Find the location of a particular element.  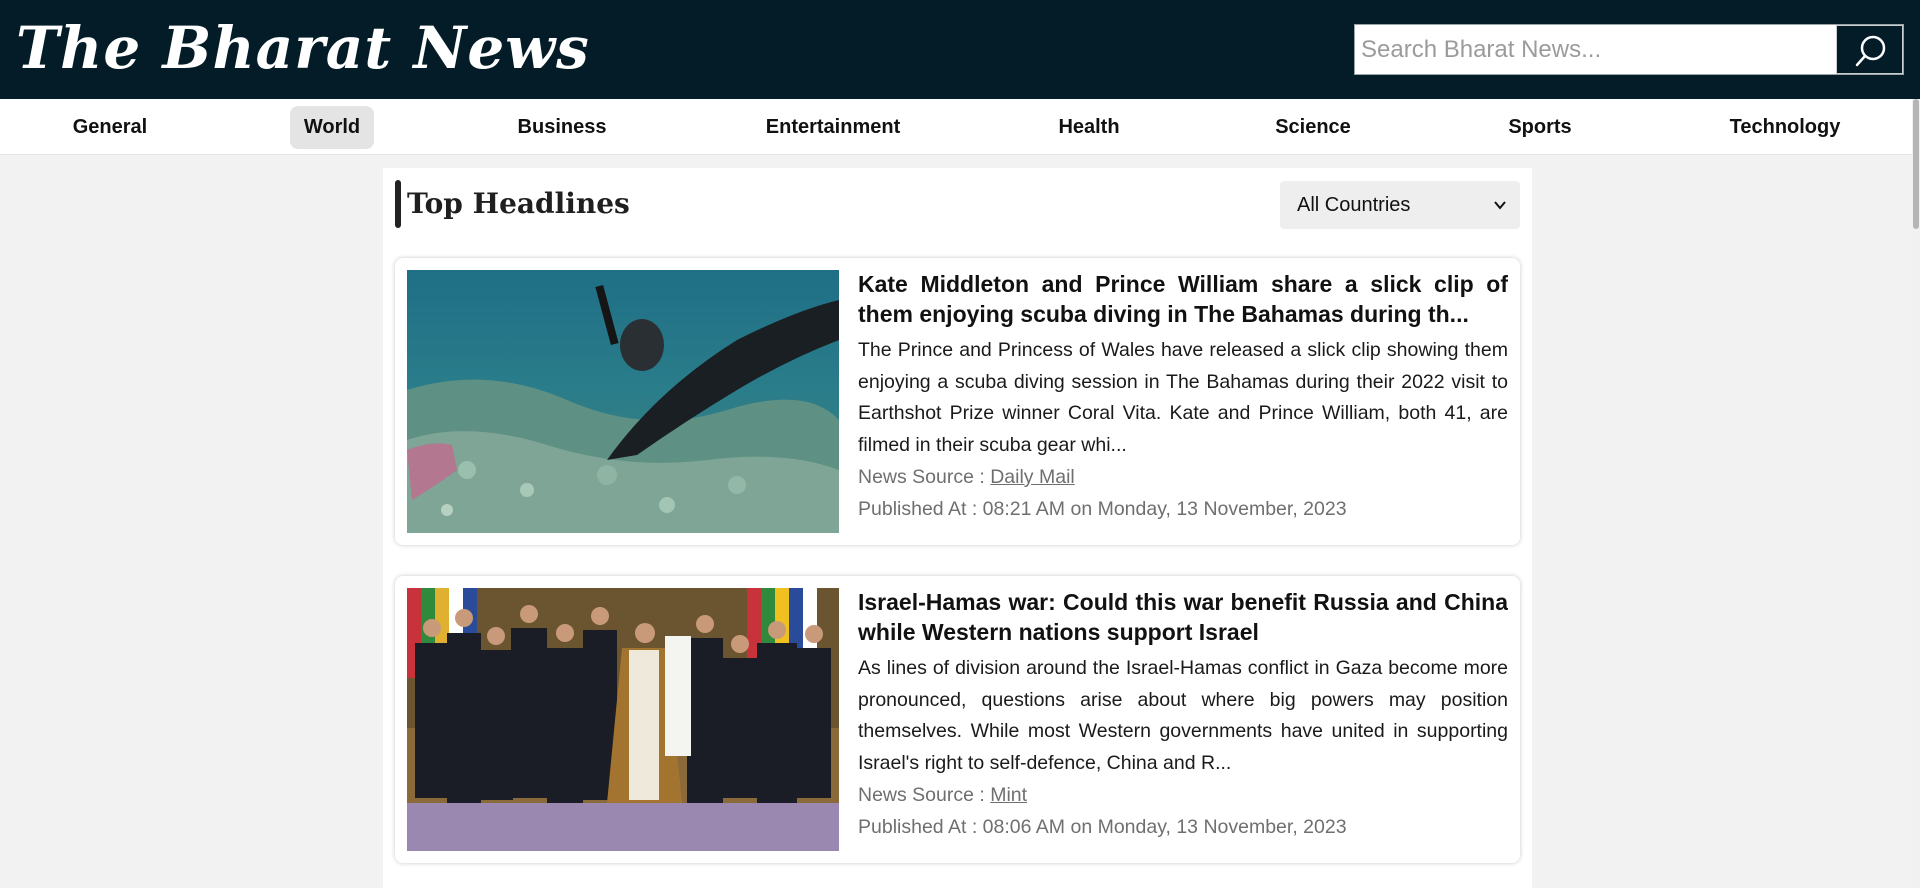

nav-item-general: General is located at coordinates (110, 127).